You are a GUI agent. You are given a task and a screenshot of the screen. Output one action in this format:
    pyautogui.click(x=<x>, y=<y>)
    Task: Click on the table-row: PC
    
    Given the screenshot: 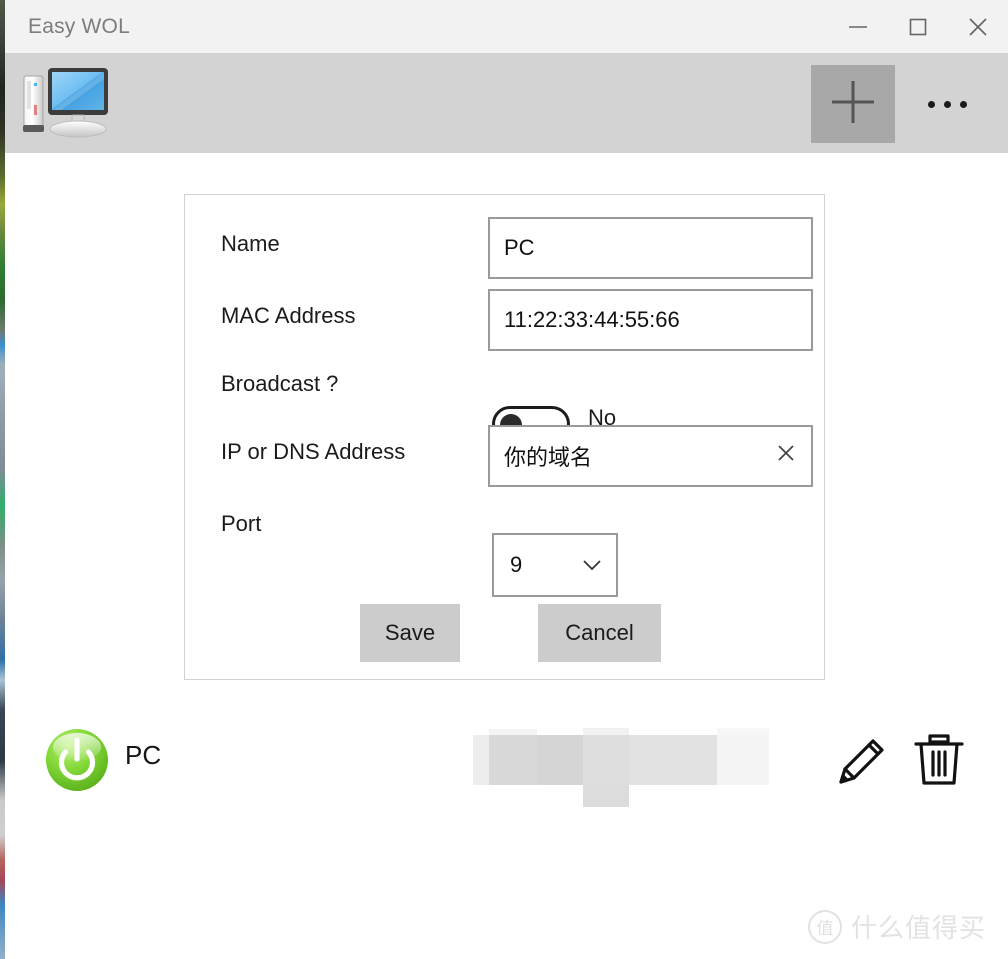 What is the action you would take?
    pyautogui.click(x=506, y=773)
    